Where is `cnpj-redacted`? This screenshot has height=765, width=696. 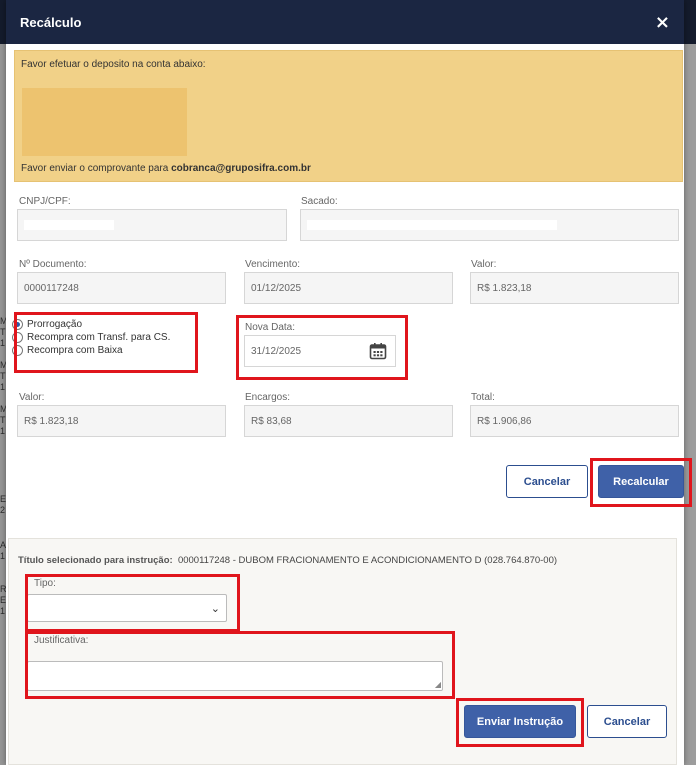
cnpj-redacted is located at coordinates (69, 225).